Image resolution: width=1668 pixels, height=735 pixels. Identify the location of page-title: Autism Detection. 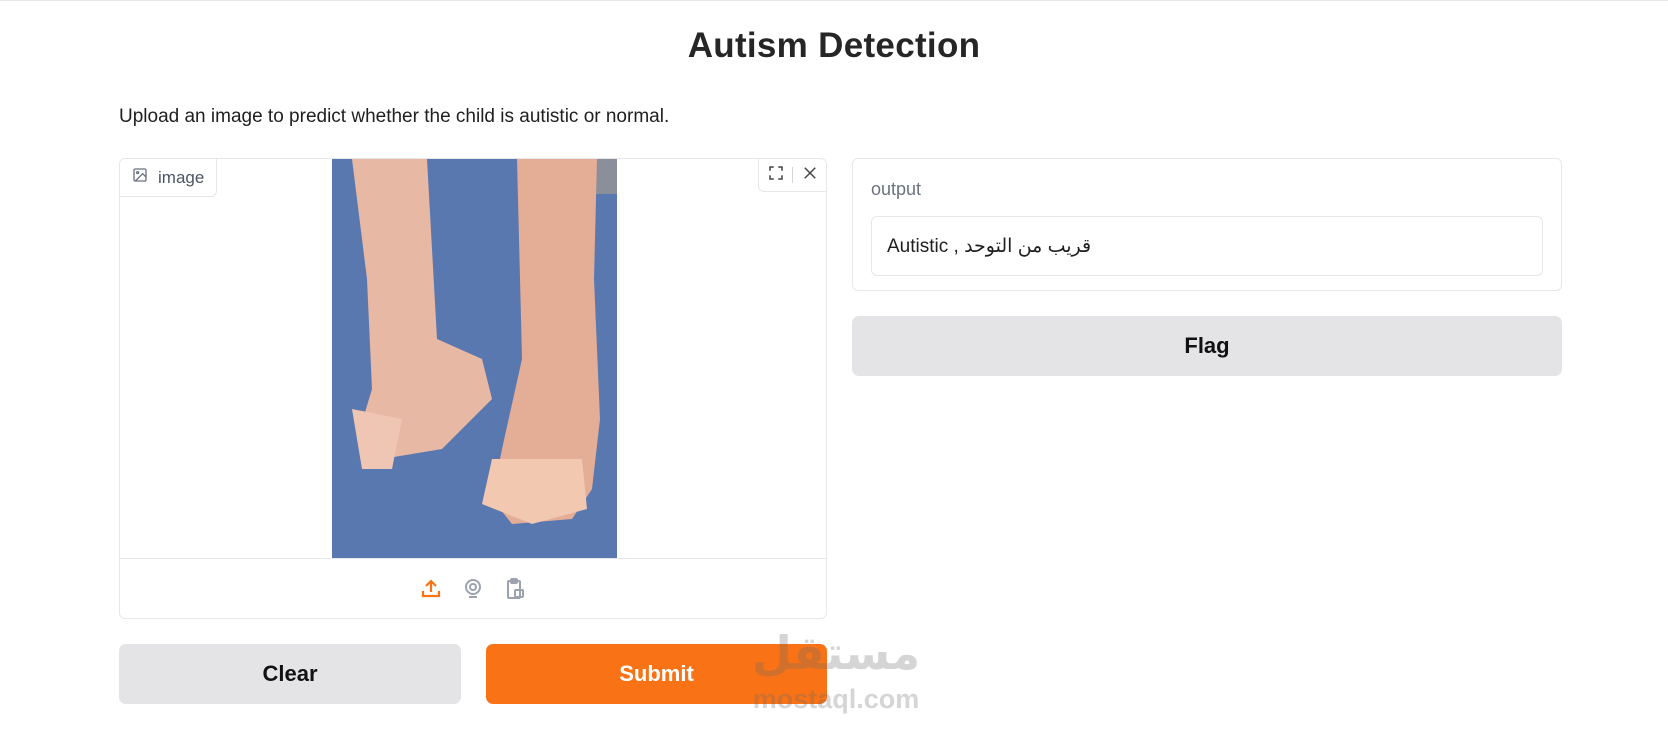
(834, 45).